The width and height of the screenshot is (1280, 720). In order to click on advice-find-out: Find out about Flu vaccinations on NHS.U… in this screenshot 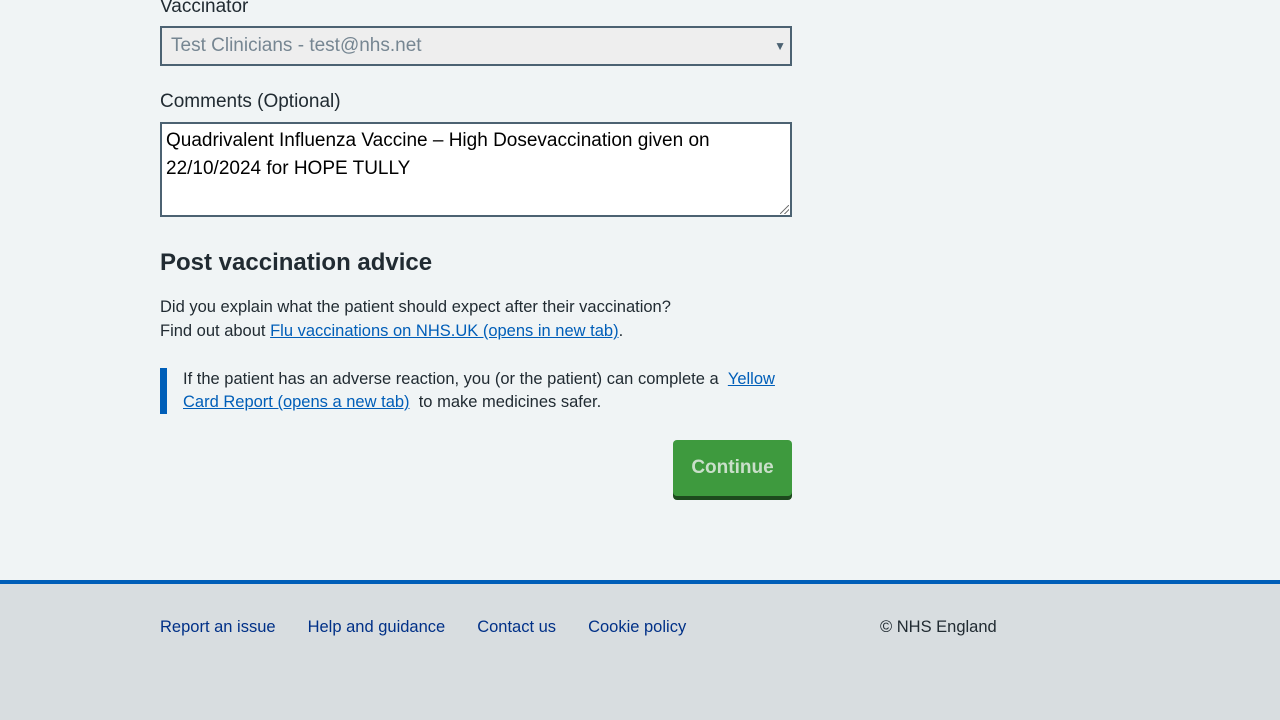, I will do `click(476, 331)`.